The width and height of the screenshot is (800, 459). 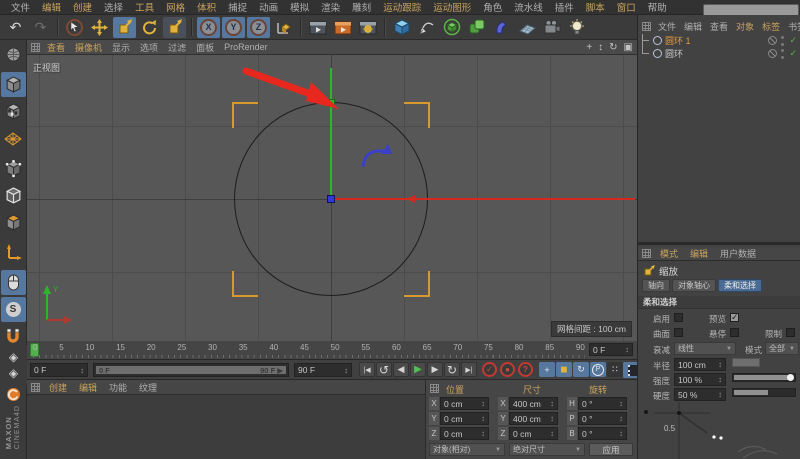 I want to click on coordinate-system-icon, so click(x=283, y=27).